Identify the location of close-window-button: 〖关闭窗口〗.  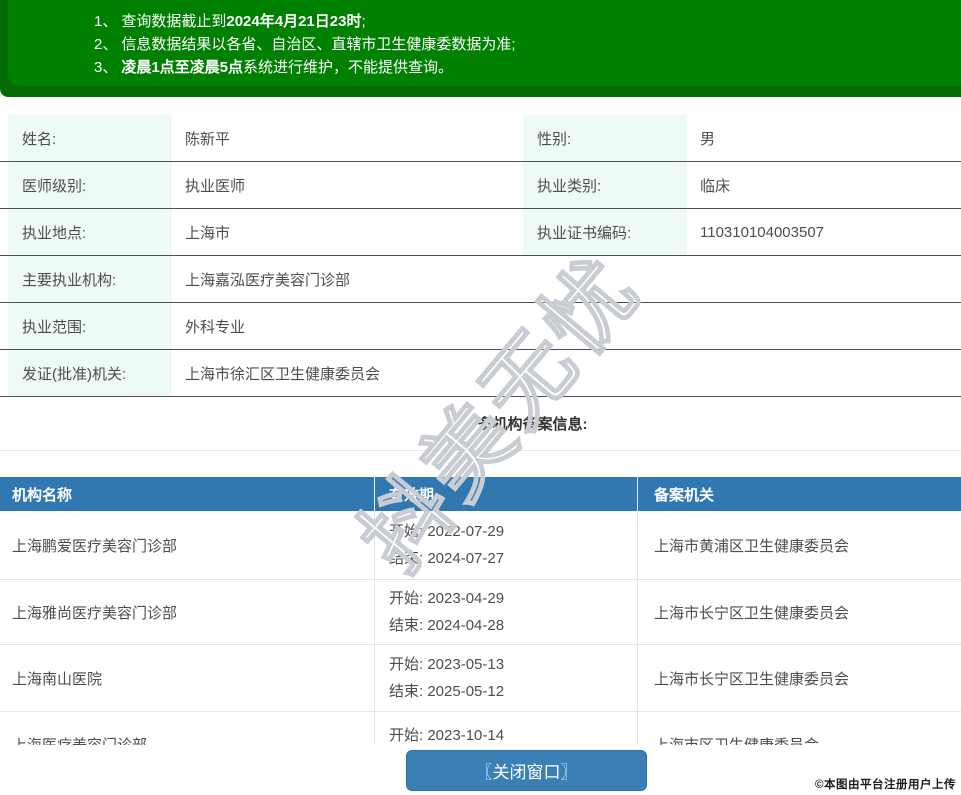
(526, 770).